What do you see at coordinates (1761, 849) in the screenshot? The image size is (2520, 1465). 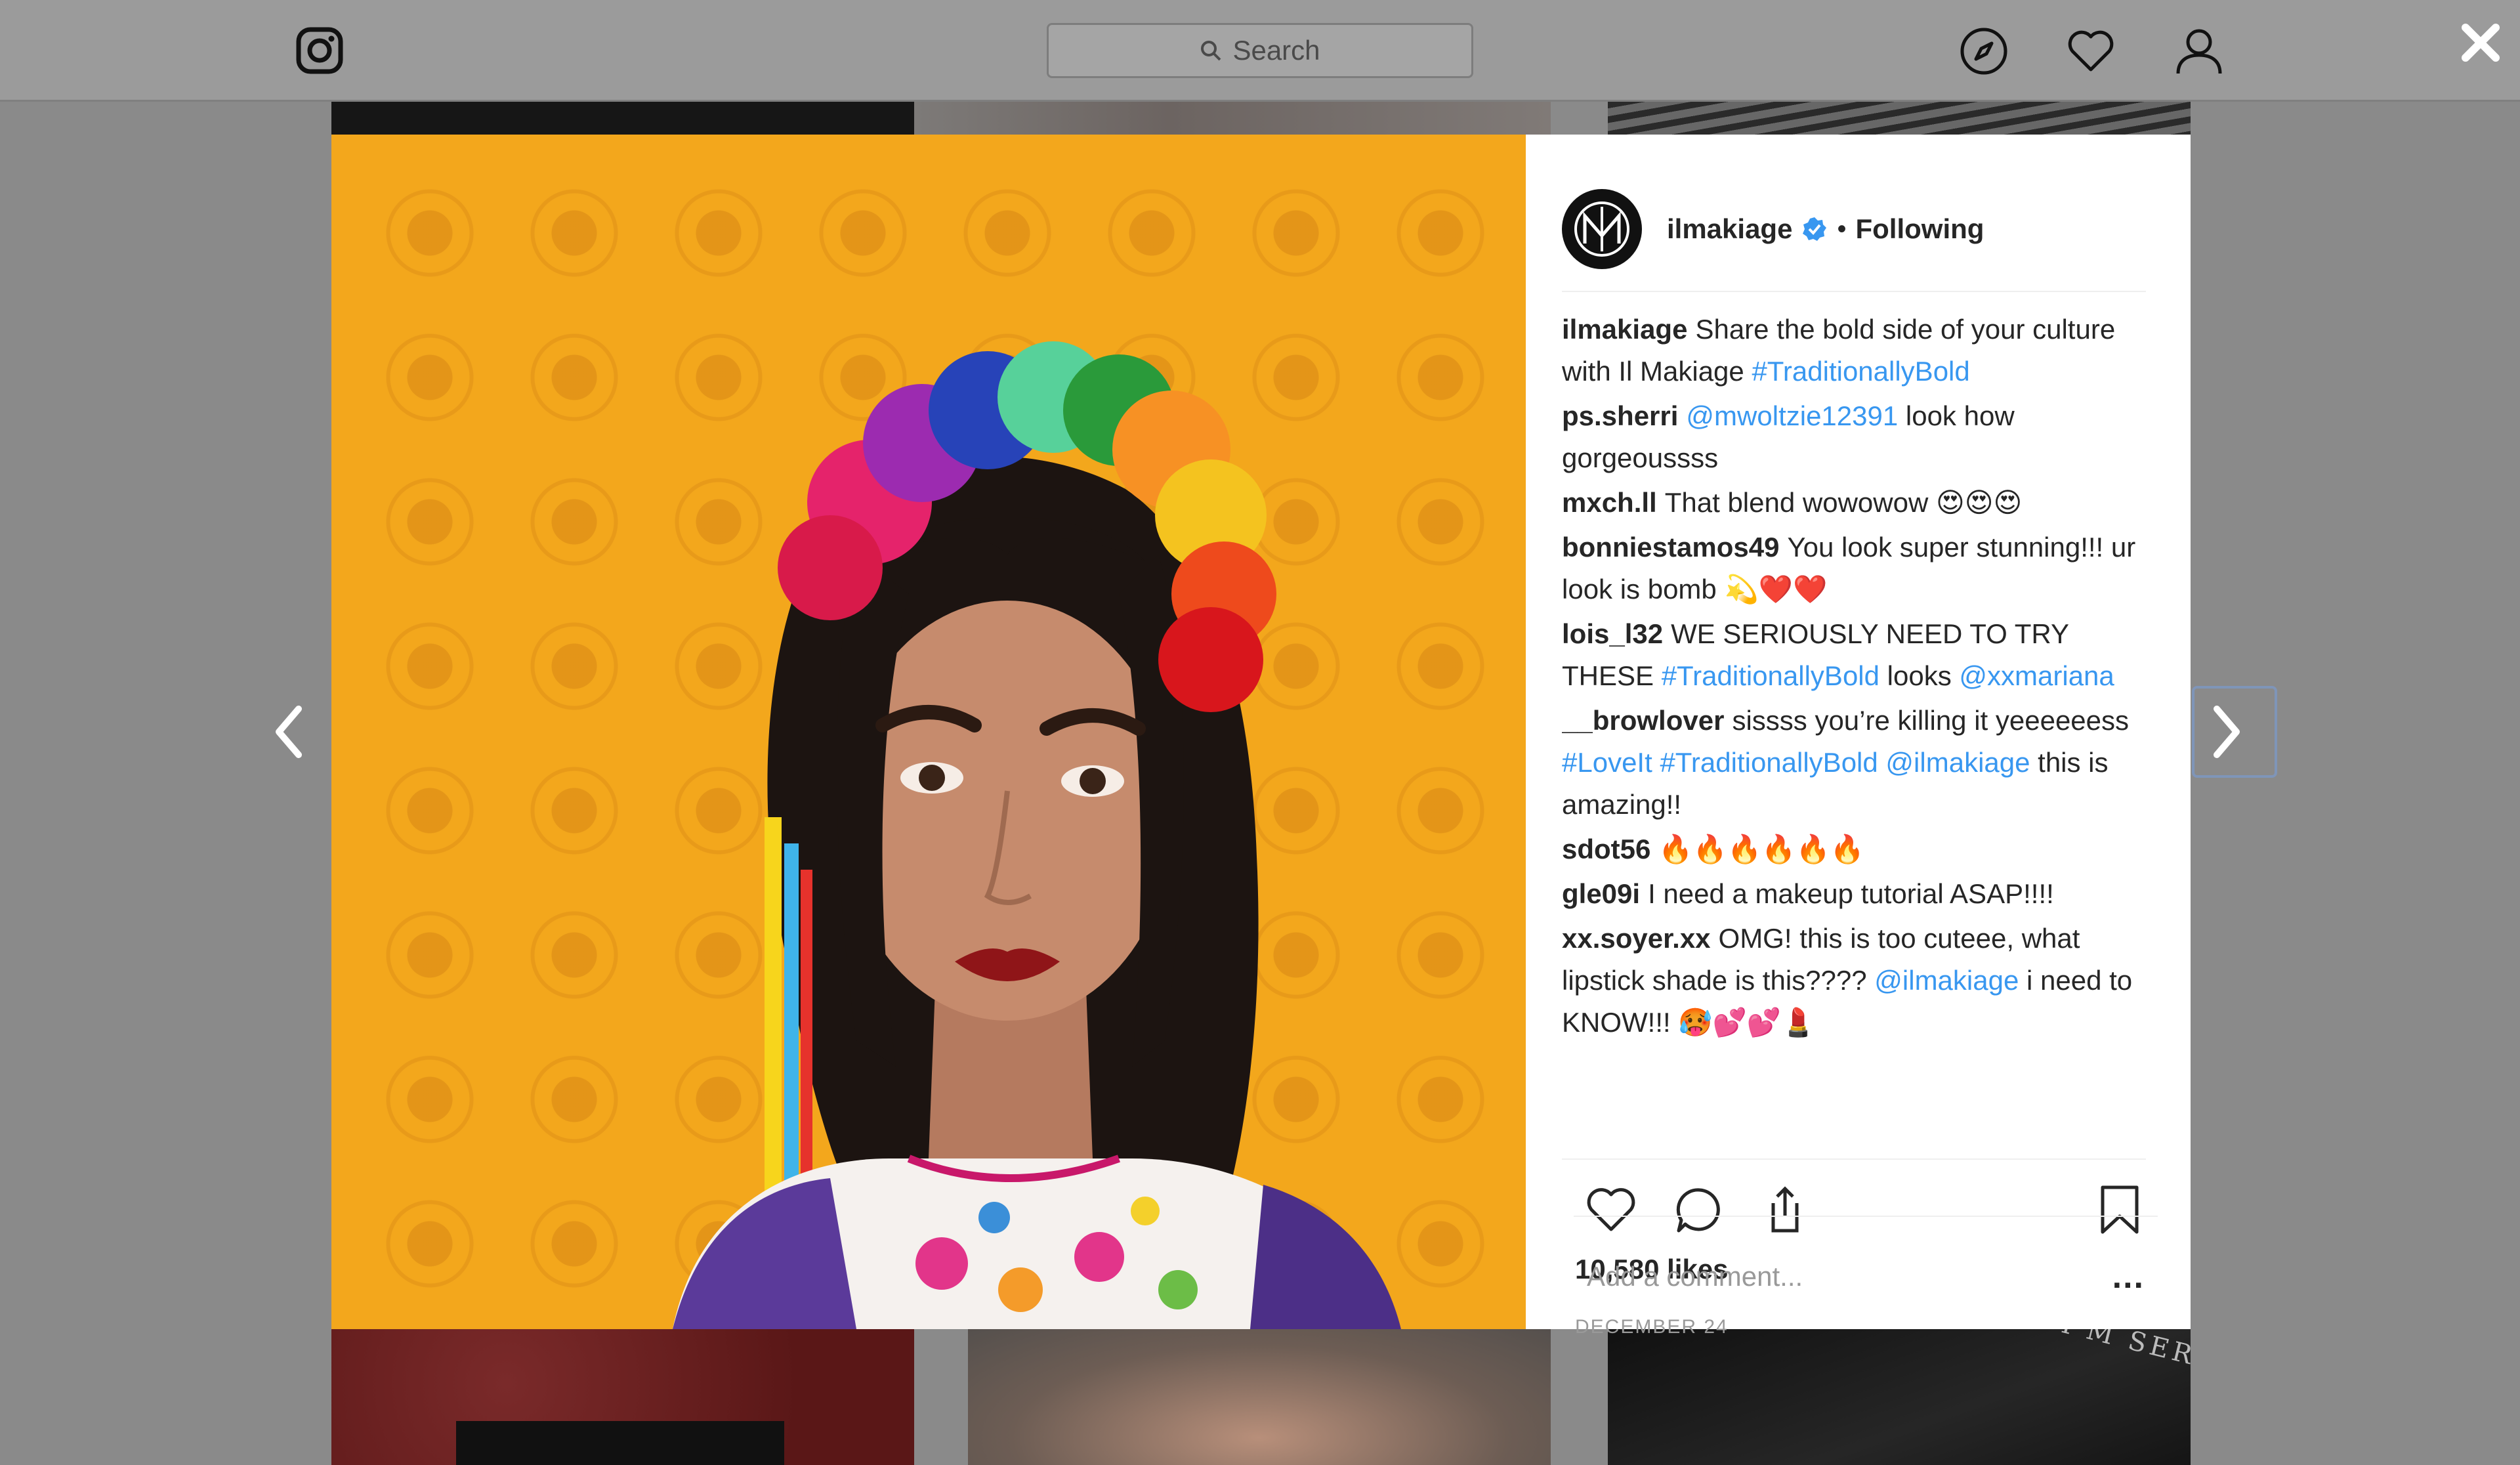 I see `comment-text: 🔥🔥🔥🔥🔥🔥` at bounding box center [1761, 849].